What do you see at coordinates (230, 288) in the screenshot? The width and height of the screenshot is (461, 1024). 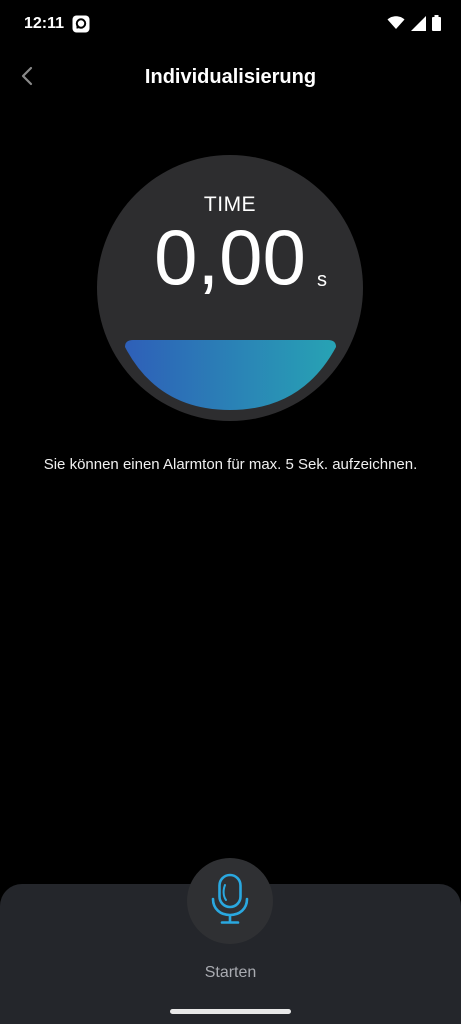 I see `timer-dial: TIME 0,00 s` at bounding box center [230, 288].